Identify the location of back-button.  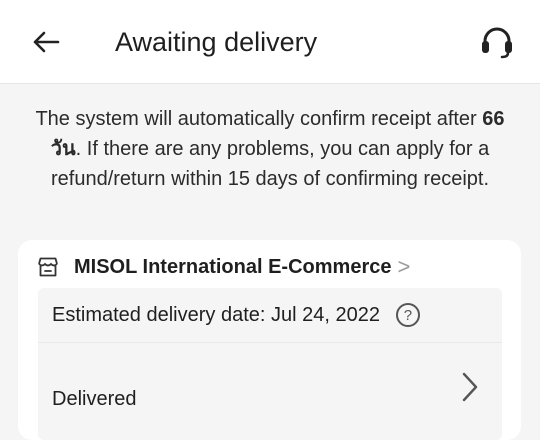
(46, 42).